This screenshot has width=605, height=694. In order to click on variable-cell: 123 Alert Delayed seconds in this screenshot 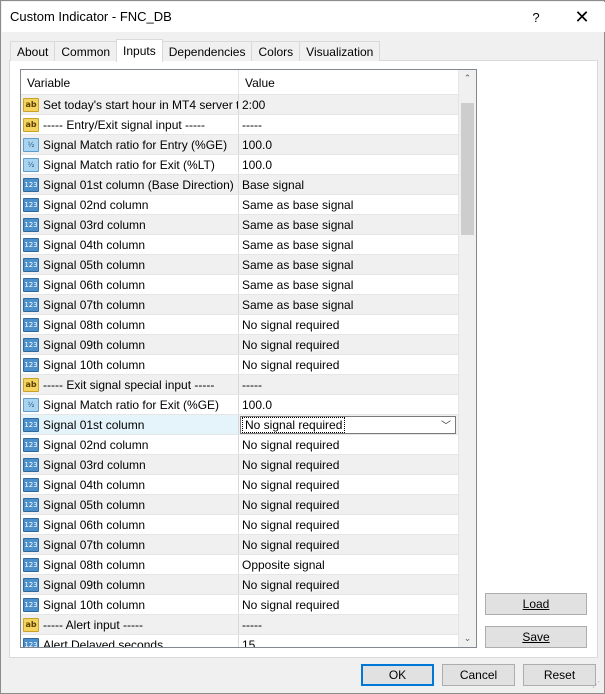, I will do `click(130, 641)`.